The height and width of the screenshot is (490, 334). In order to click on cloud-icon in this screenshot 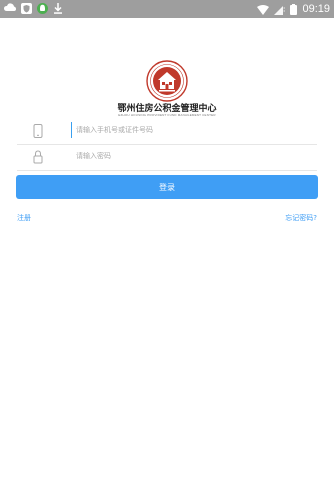, I will do `click(10, 8)`.